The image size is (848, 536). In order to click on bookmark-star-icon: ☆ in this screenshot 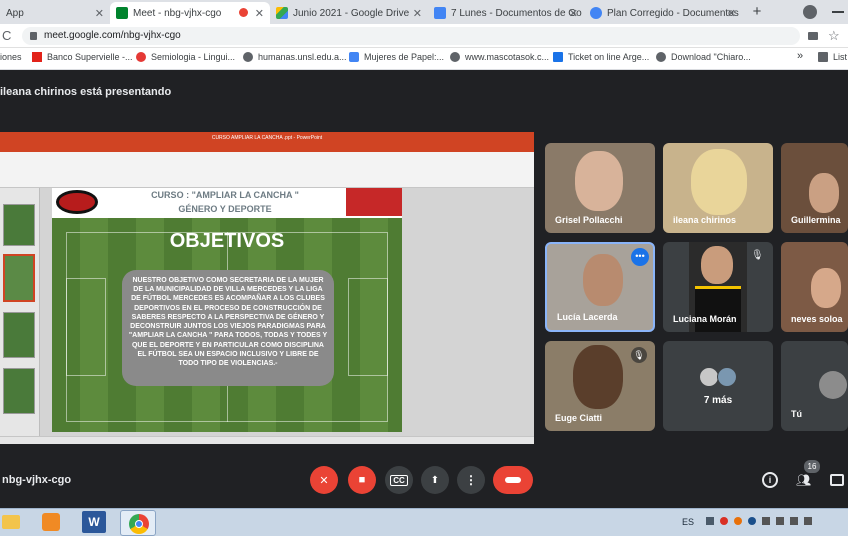, I will do `click(834, 36)`.